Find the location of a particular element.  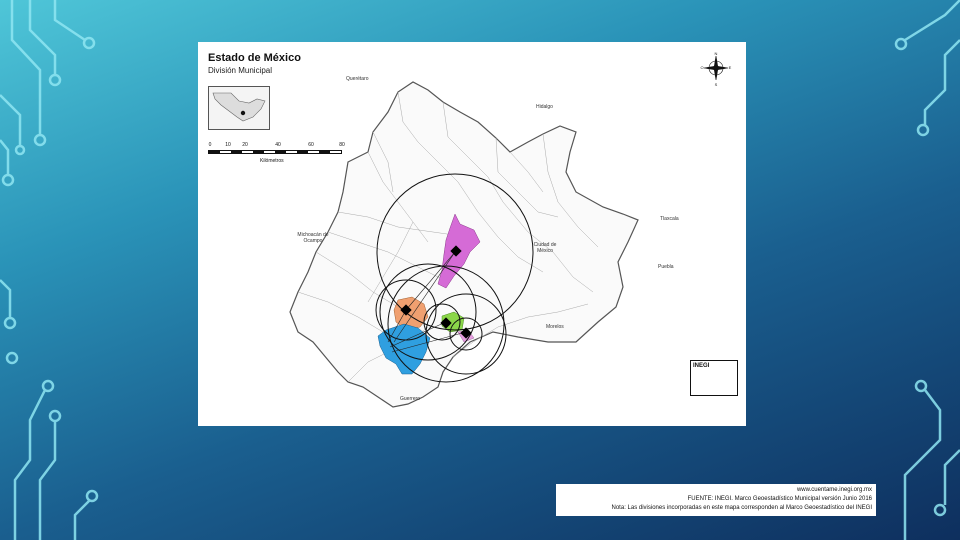

label-guerrero: Guerrero is located at coordinates (410, 399).